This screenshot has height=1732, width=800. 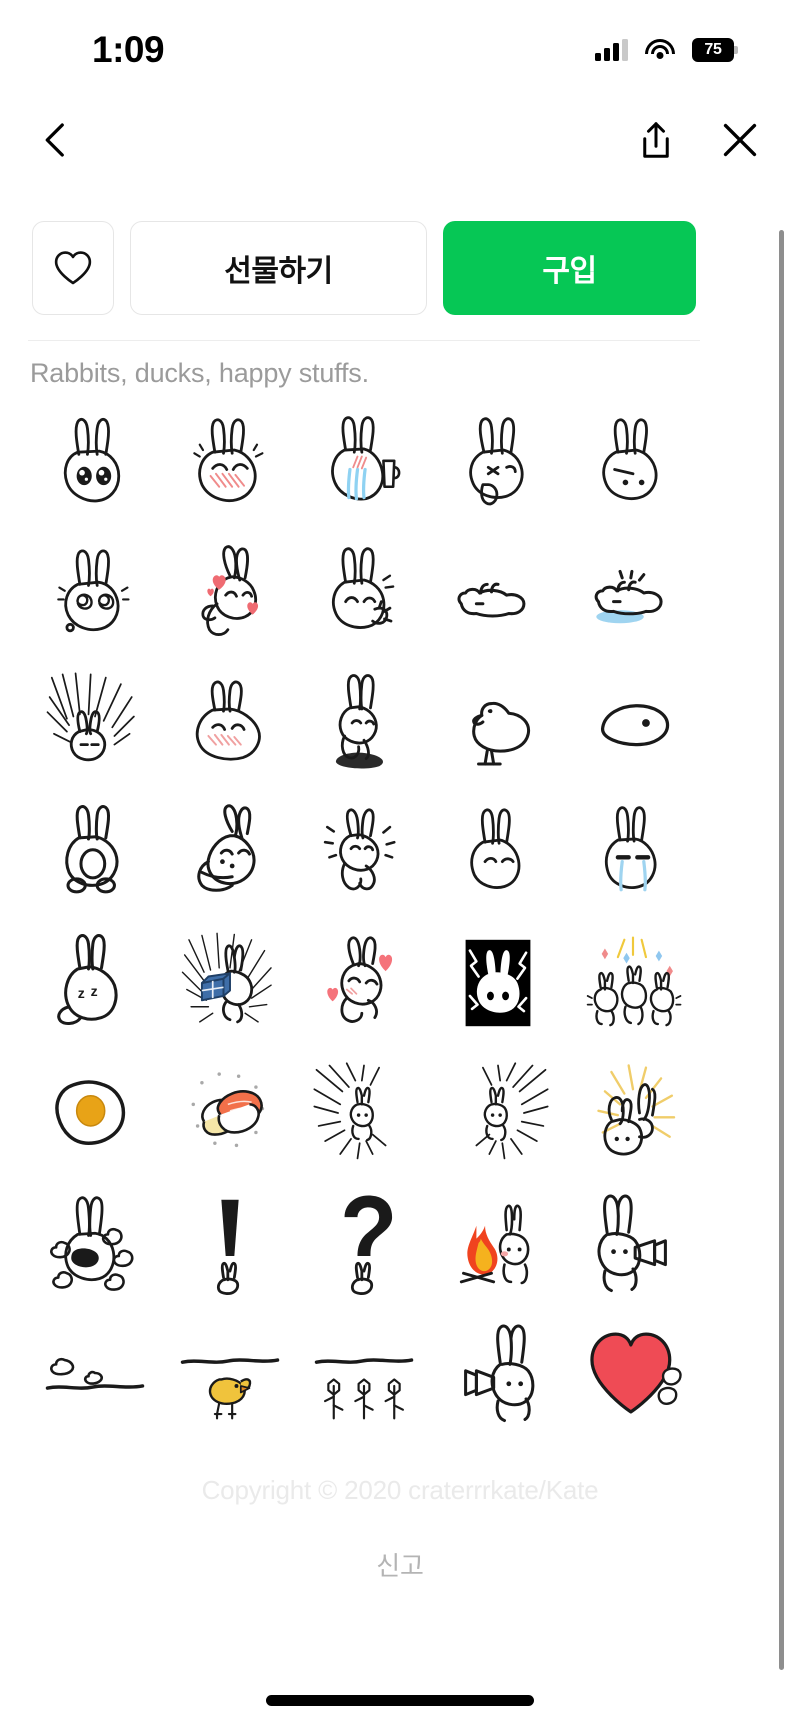 What do you see at coordinates (740, 140) in the screenshot?
I see `close-button` at bounding box center [740, 140].